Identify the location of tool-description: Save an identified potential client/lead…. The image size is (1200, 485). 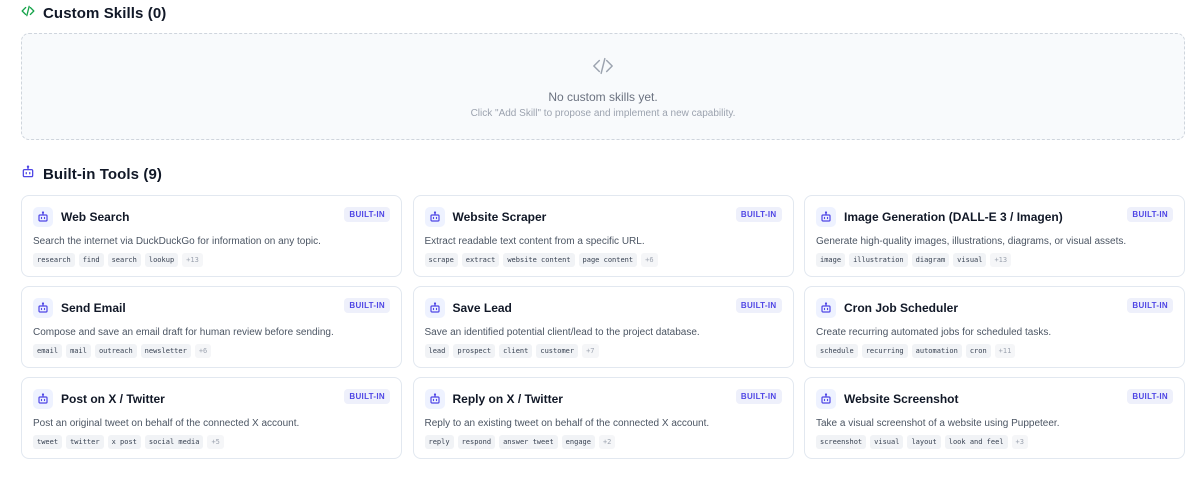
(562, 332).